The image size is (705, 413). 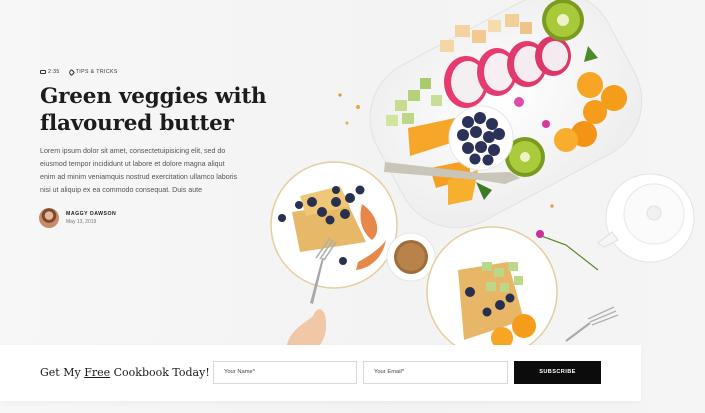 What do you see at coordinates (435, 372) in the screenshot?
I see `email-field: Your Email*` at bounding box center [435, 372].